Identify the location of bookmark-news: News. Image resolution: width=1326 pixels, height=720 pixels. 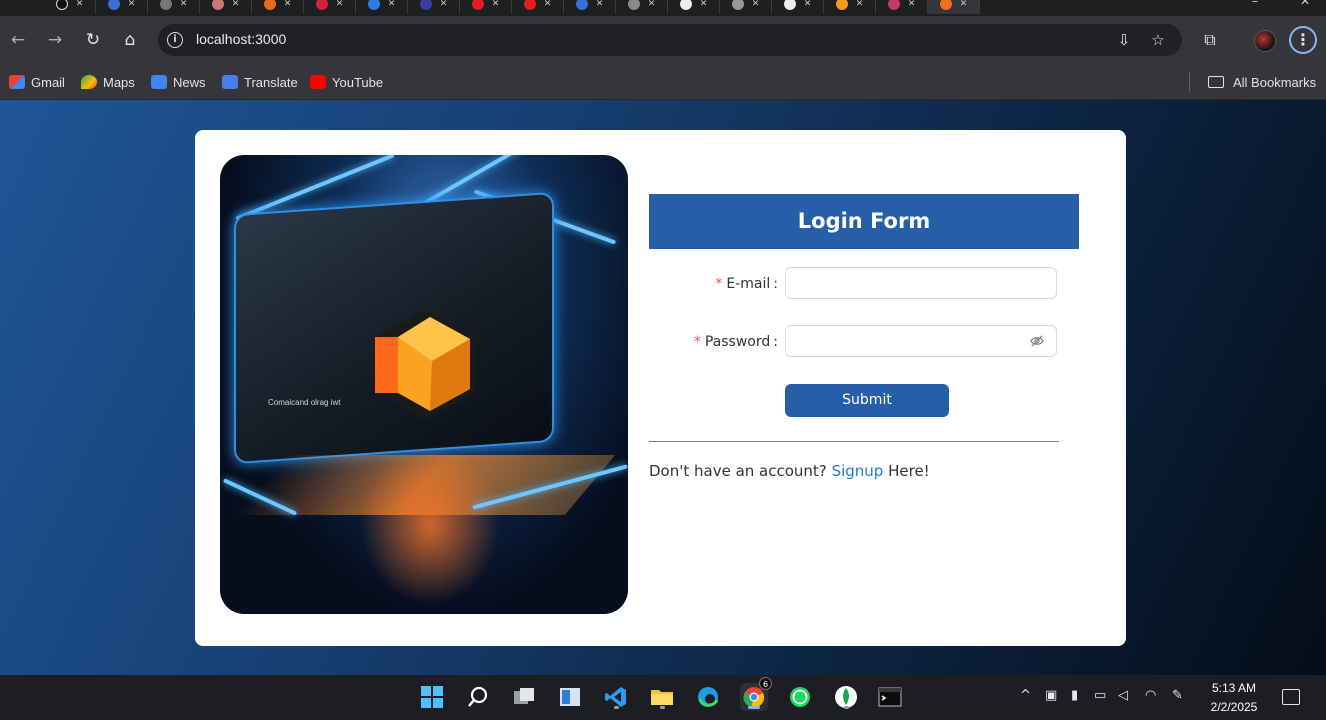
(178, 82).